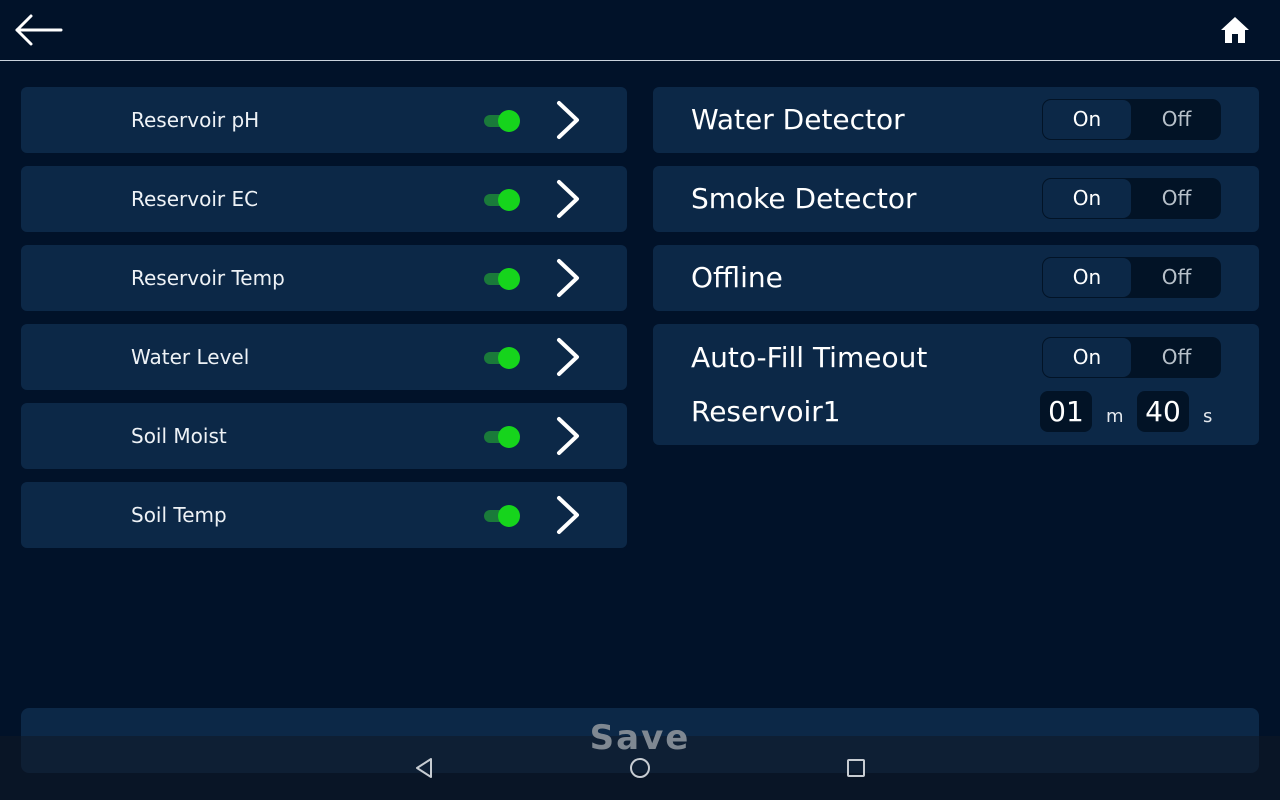  I want to click on sensor-row-reservoir-temp: Reservoir Temp, so click(324, 278).